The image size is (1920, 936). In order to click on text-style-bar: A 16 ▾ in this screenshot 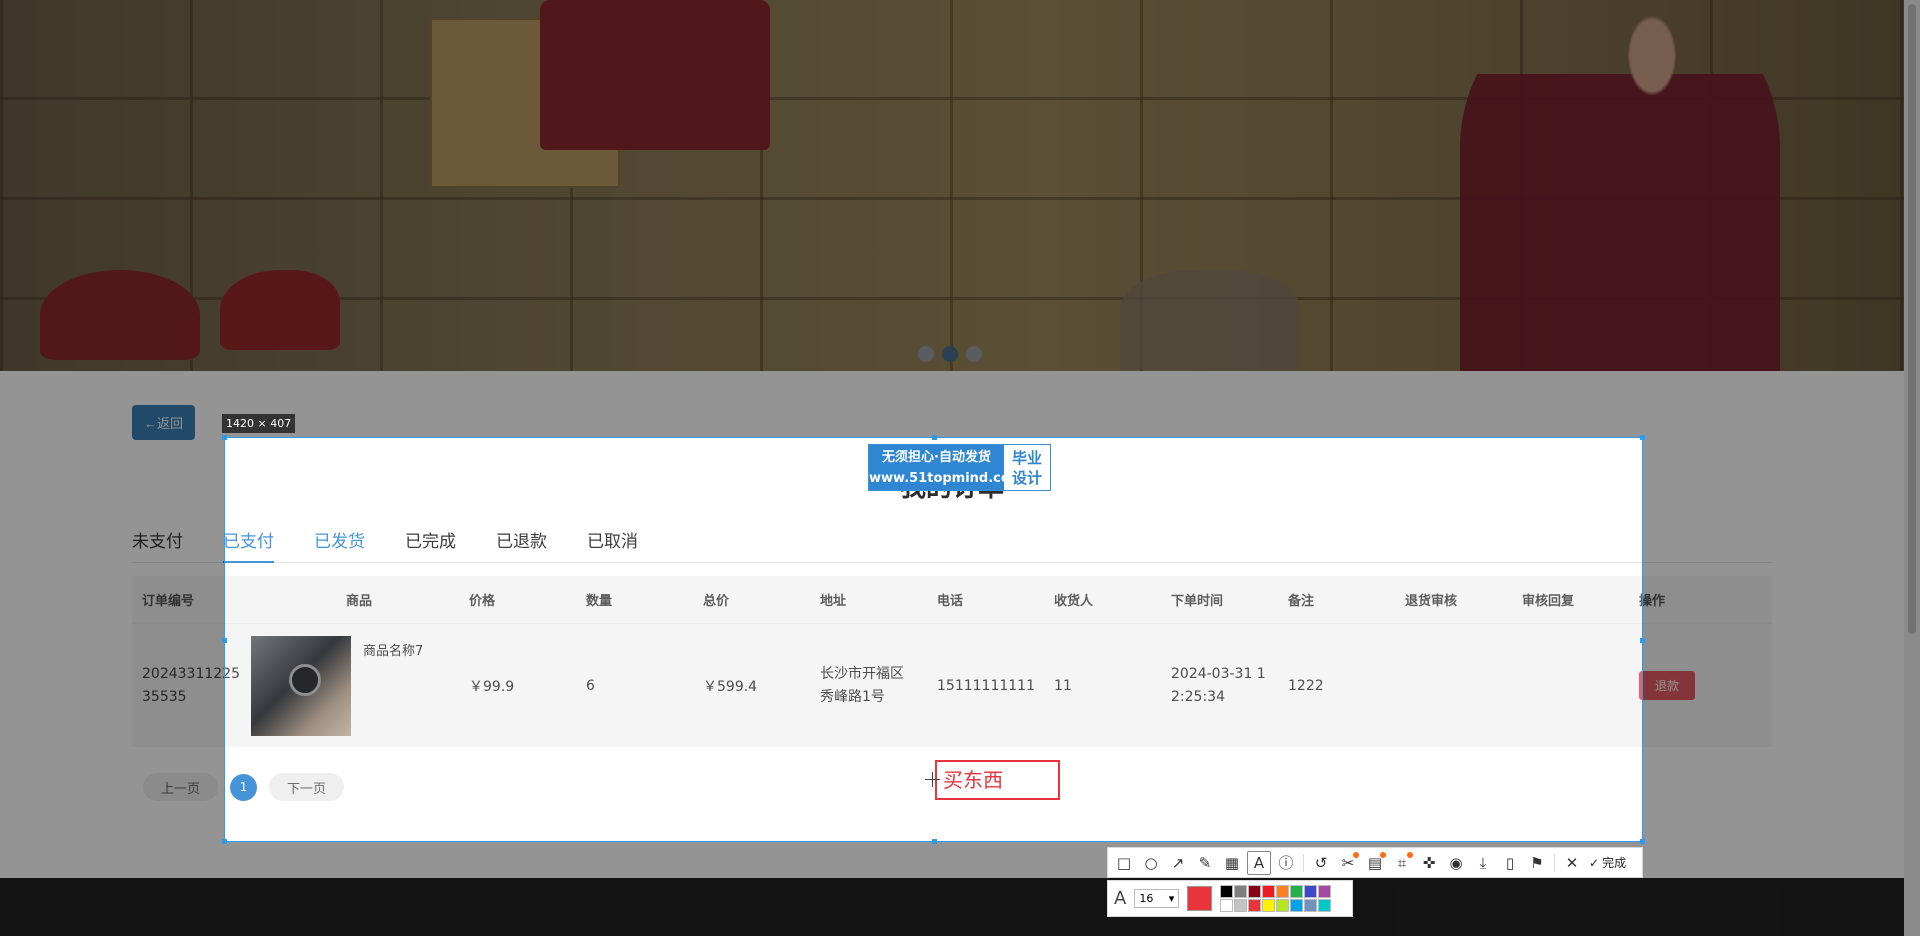, I will do `click(1230, 898)`.